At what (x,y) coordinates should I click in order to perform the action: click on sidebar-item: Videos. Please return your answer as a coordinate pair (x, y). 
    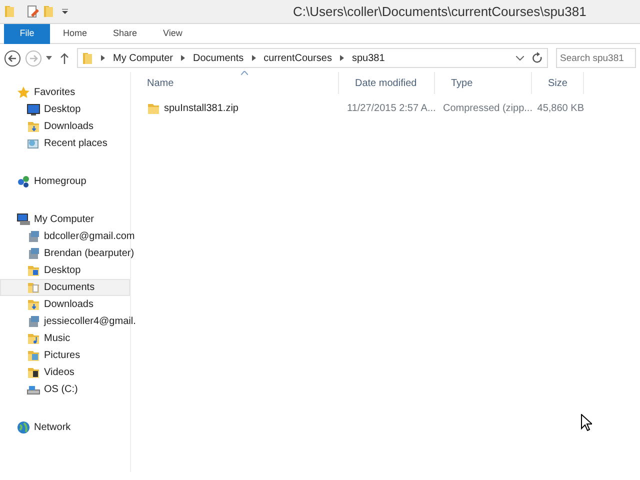
    Looking at the image, I should click on (65, 372).